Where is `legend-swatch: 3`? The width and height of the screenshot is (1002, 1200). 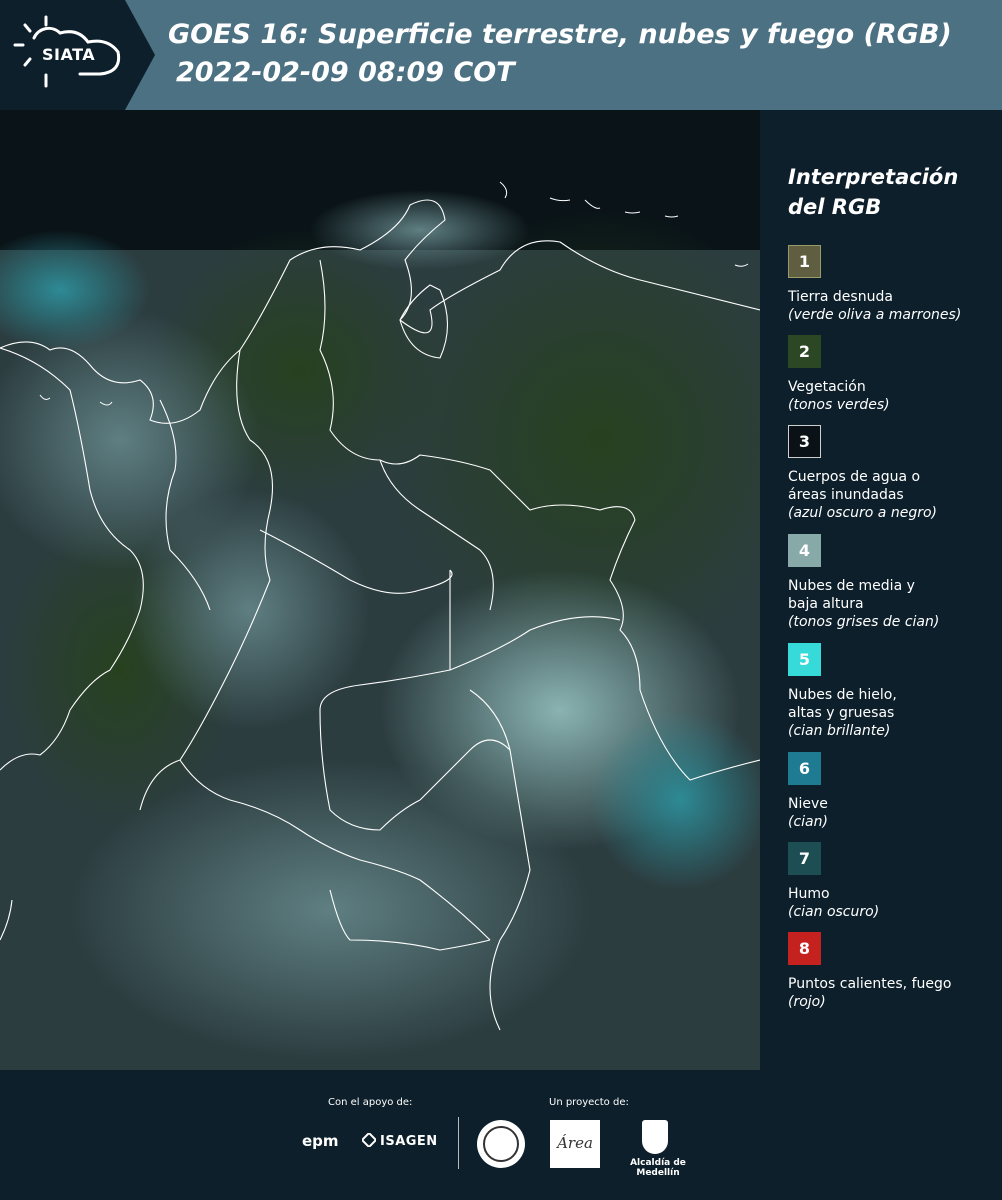 legend-swatch: 3 is located at coordinates (804, 441).